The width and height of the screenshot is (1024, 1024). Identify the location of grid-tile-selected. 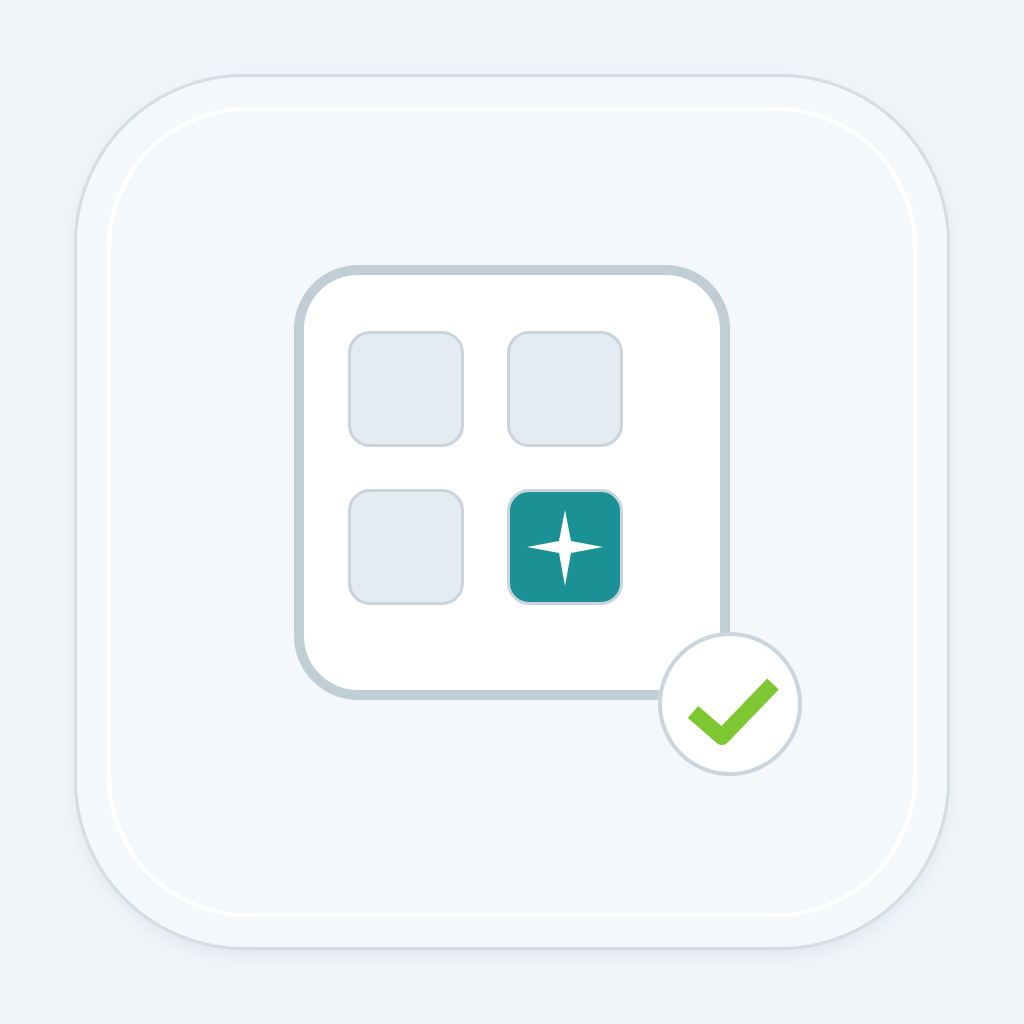
(565, 547).